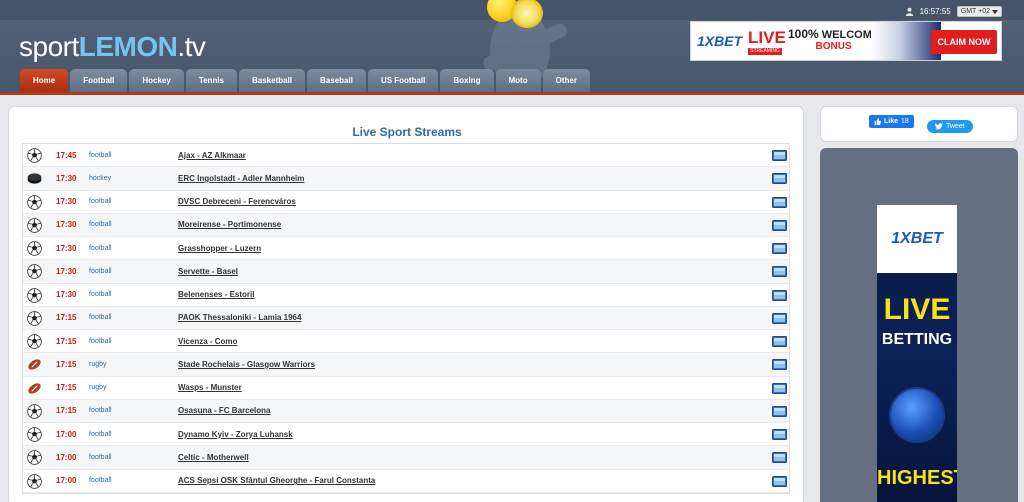 The width and height of the screenshot is (1024, 502). What do you see at coordinates (406, 342) in the screenshot?
I see `event-row: 17:15 football Vicenza - Como` at bounding box center [406, 342].